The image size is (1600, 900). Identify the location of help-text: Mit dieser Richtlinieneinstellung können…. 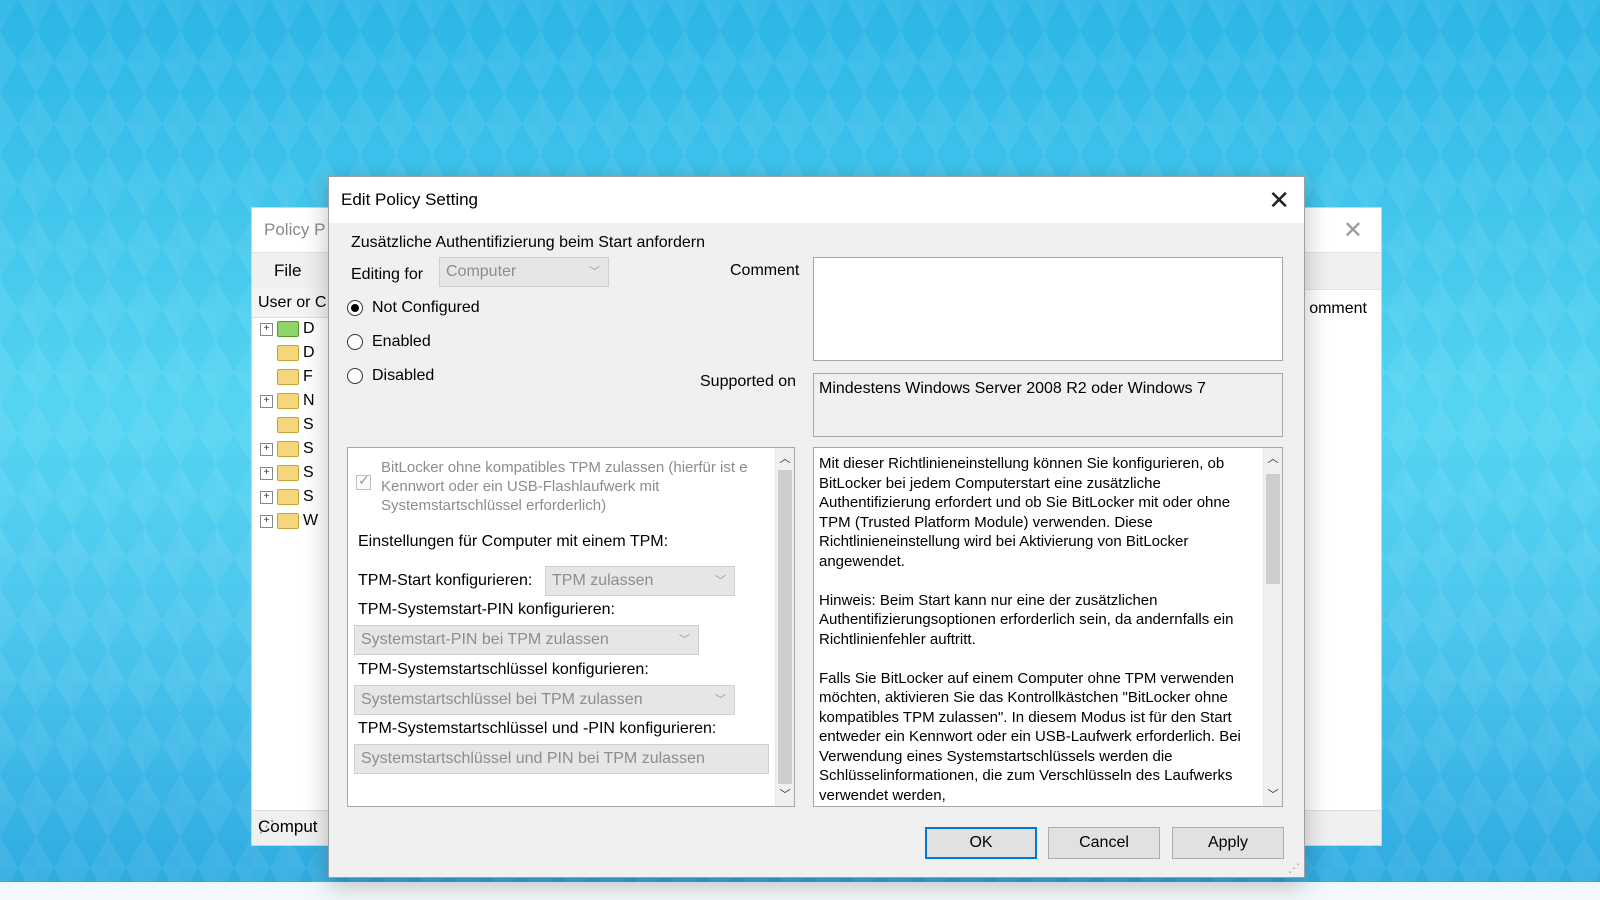
(1030, 629).